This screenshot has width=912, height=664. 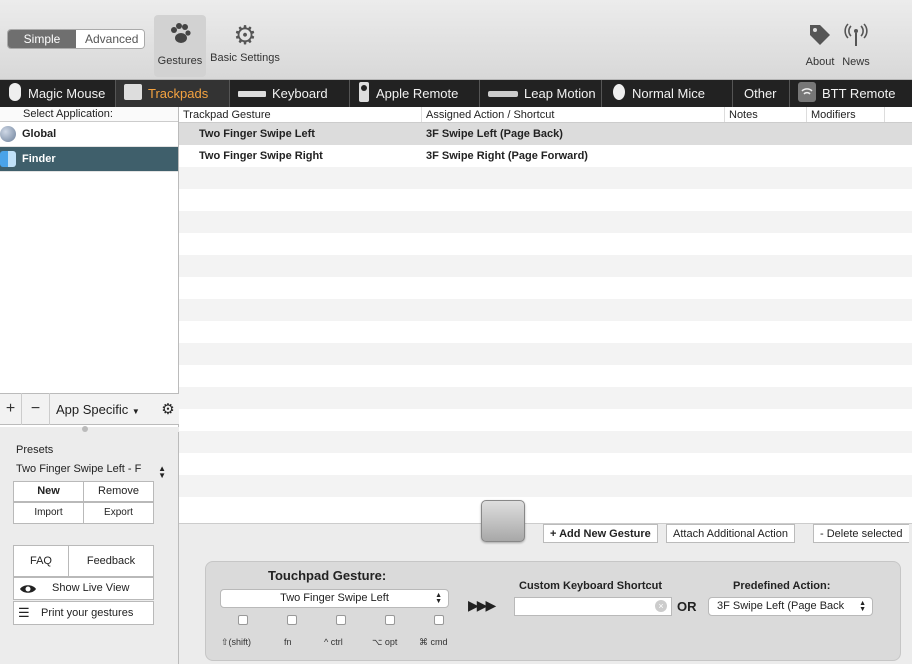 I want to click on tab-label: BTT Remote, so click(x=859, y=93).